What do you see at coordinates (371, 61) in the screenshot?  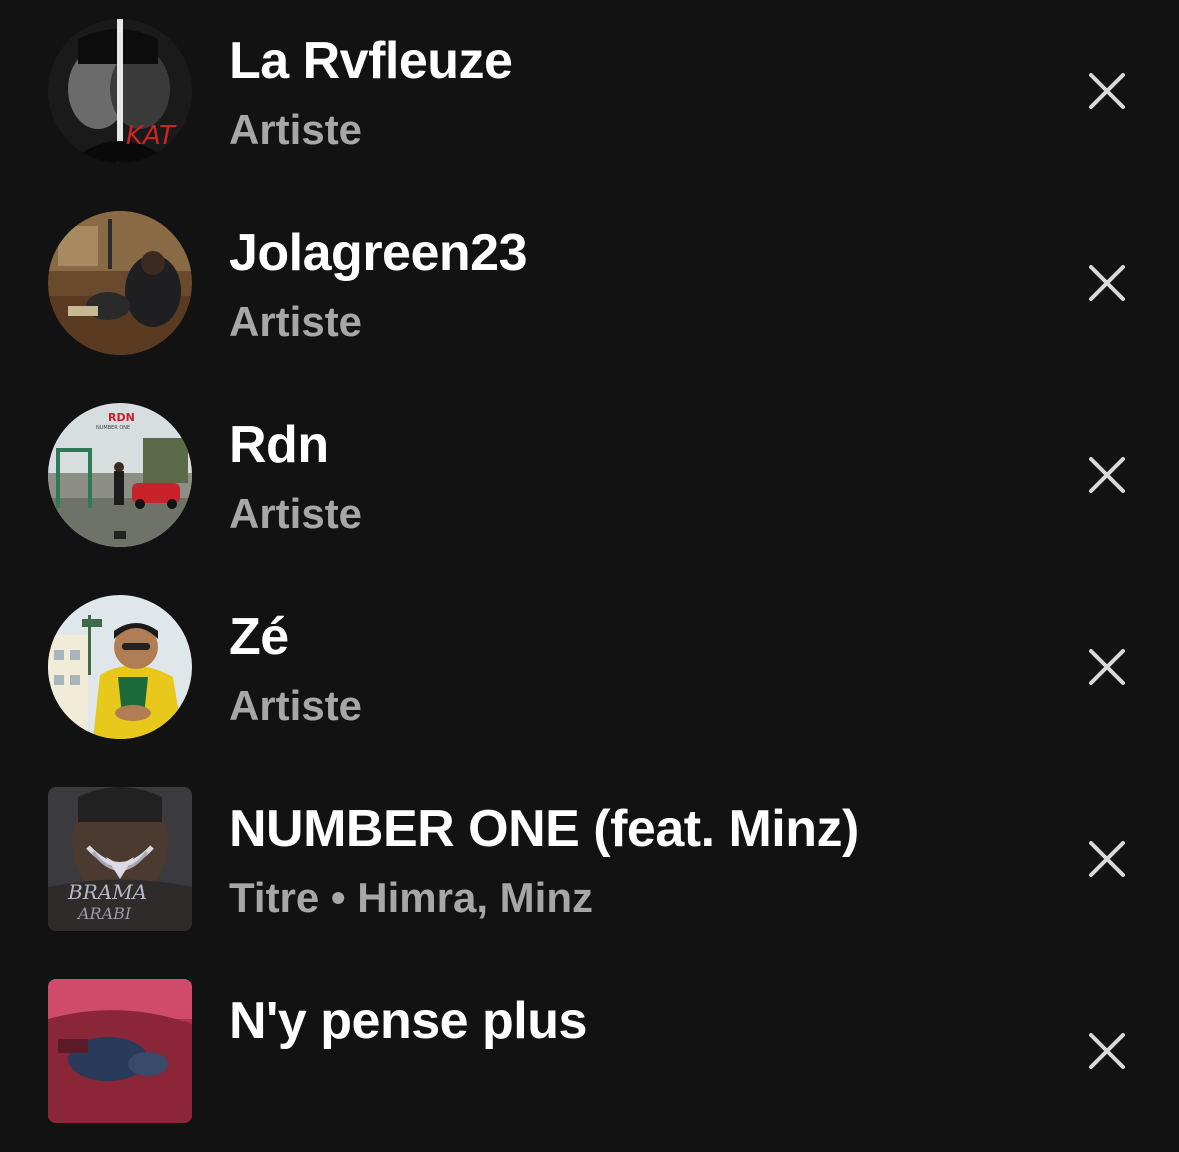 I see `item-title: La Rvfleuze` at bounding box center [371, 61].